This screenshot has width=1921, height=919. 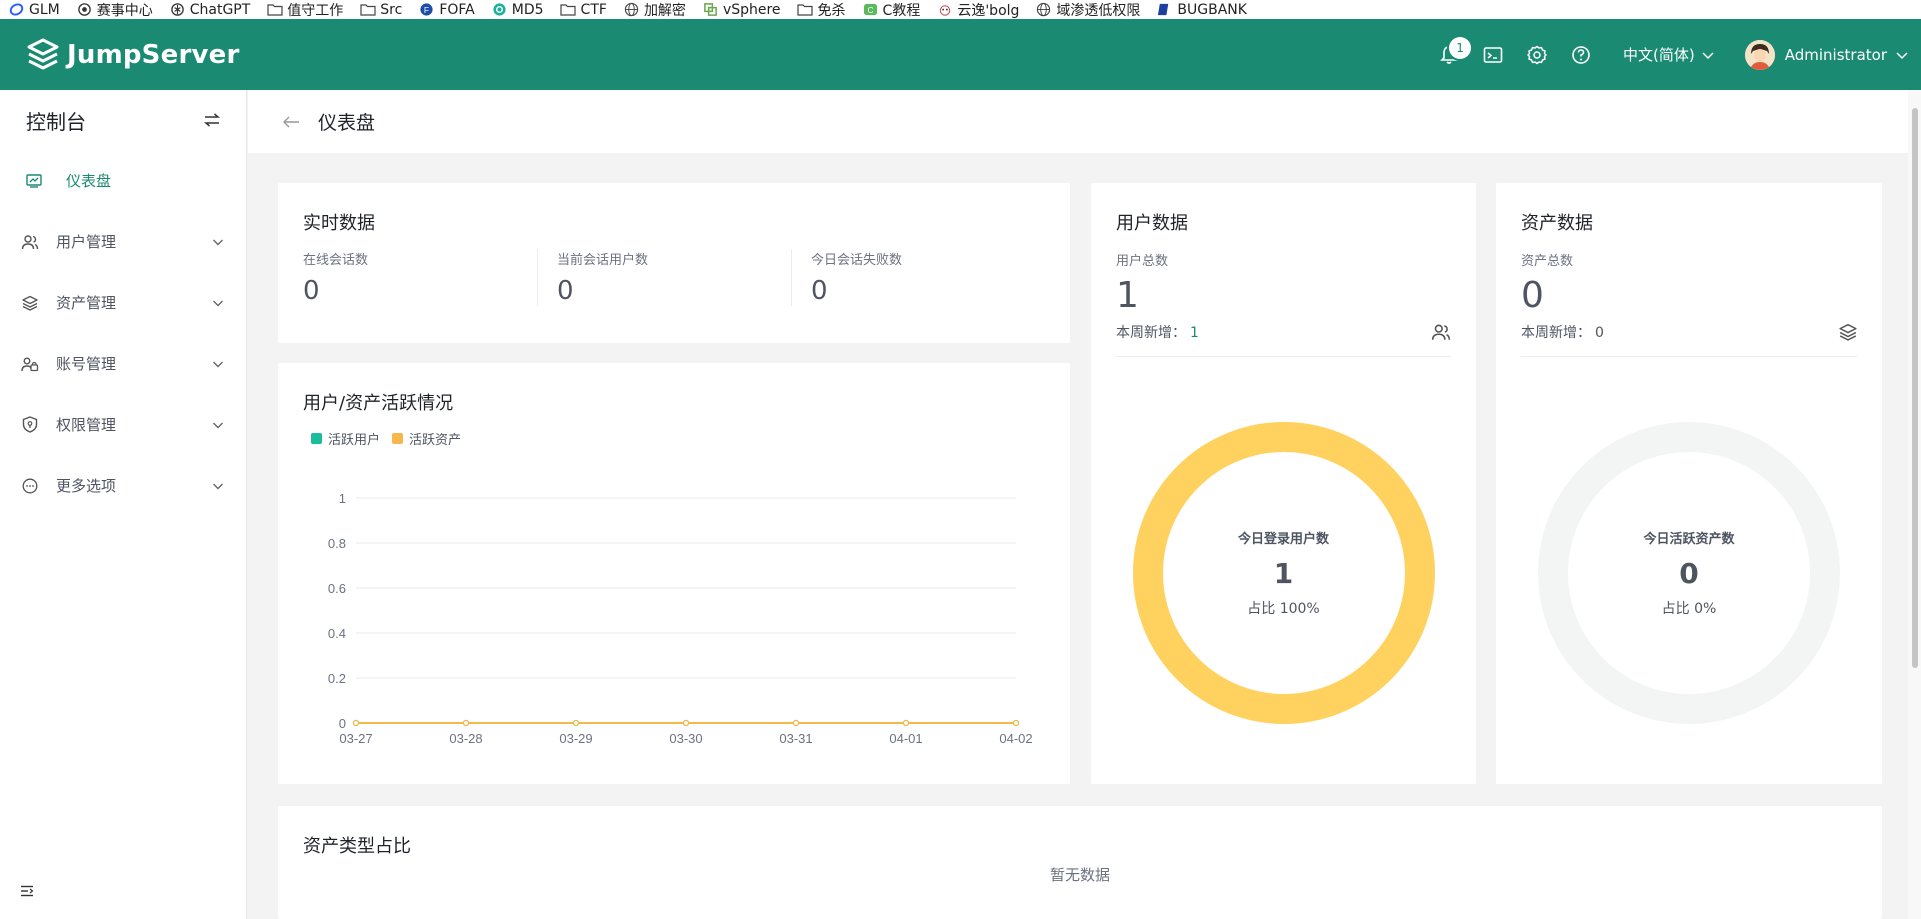 What do you see at coordinates (1835, 54) in the screenshot?
I see `username: Administrator` at bounding box center [1835, 54].